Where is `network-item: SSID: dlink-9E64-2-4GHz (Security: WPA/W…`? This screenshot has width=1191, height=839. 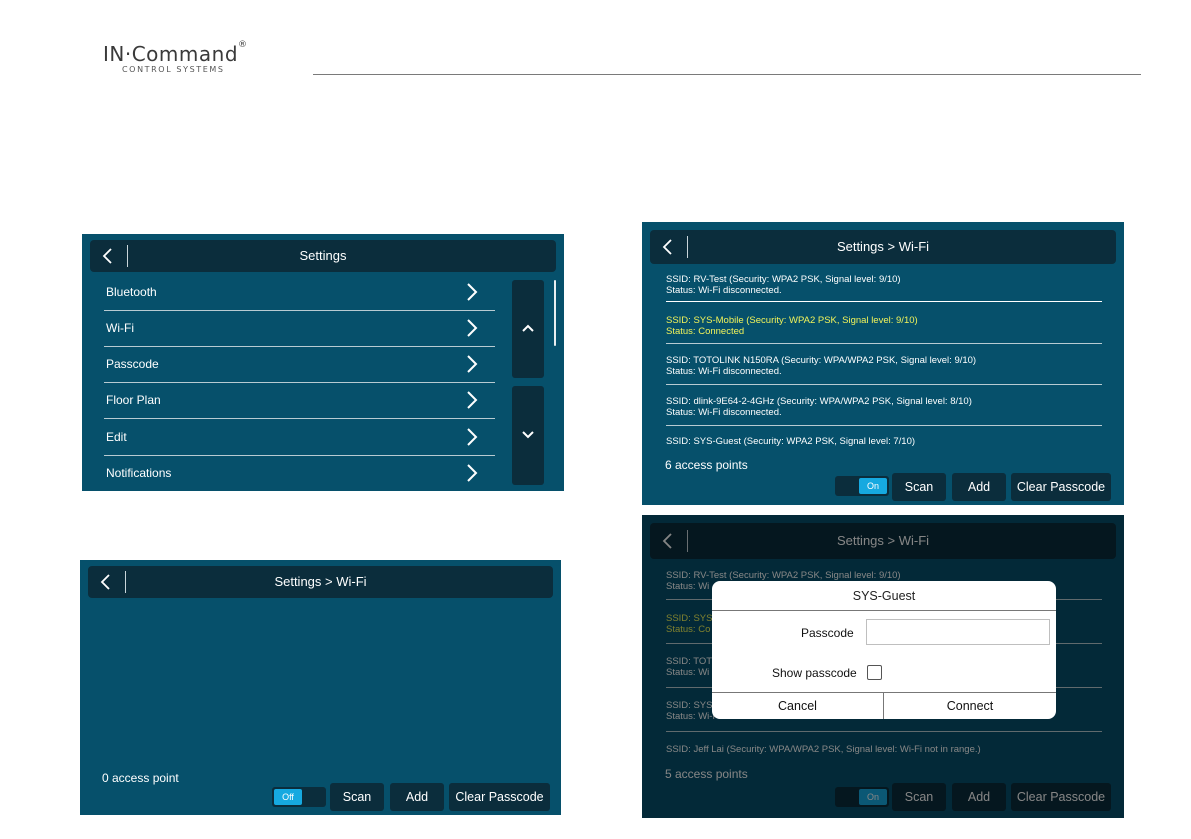 network-item: SSID: dlink-9E64-2-4GHz (Security: WPA/W… is located at coordinates (884, 407).